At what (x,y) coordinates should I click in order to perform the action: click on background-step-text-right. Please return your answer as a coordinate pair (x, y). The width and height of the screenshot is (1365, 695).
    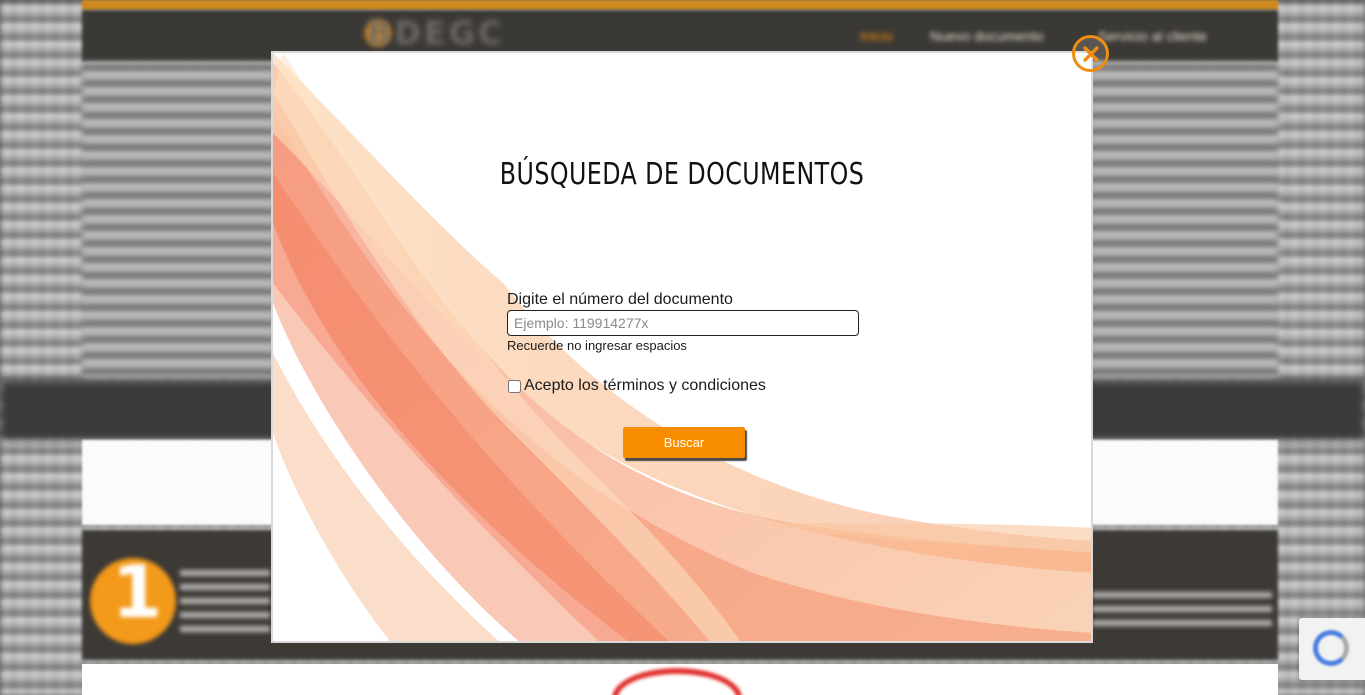
    Looking at the image, I should click on (1182, 609).